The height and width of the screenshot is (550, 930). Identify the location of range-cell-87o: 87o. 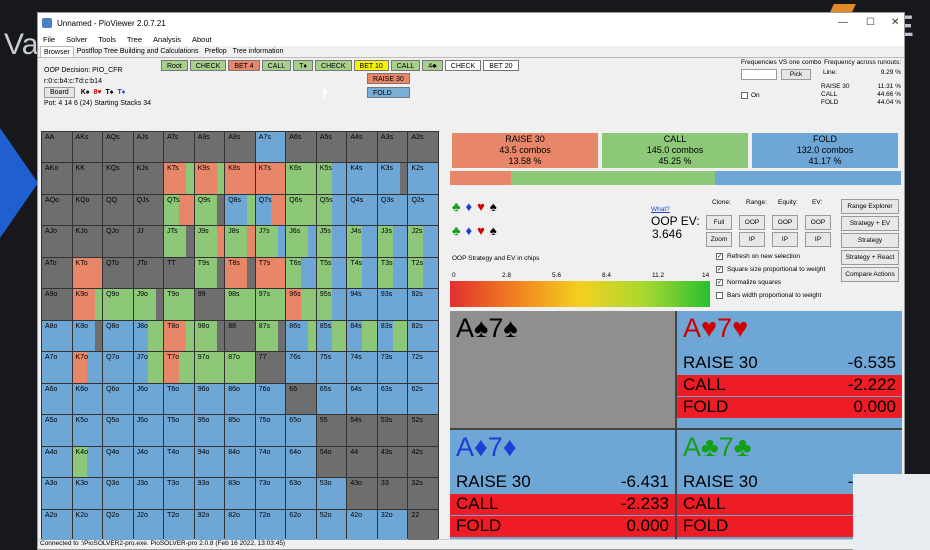
(240, 367).